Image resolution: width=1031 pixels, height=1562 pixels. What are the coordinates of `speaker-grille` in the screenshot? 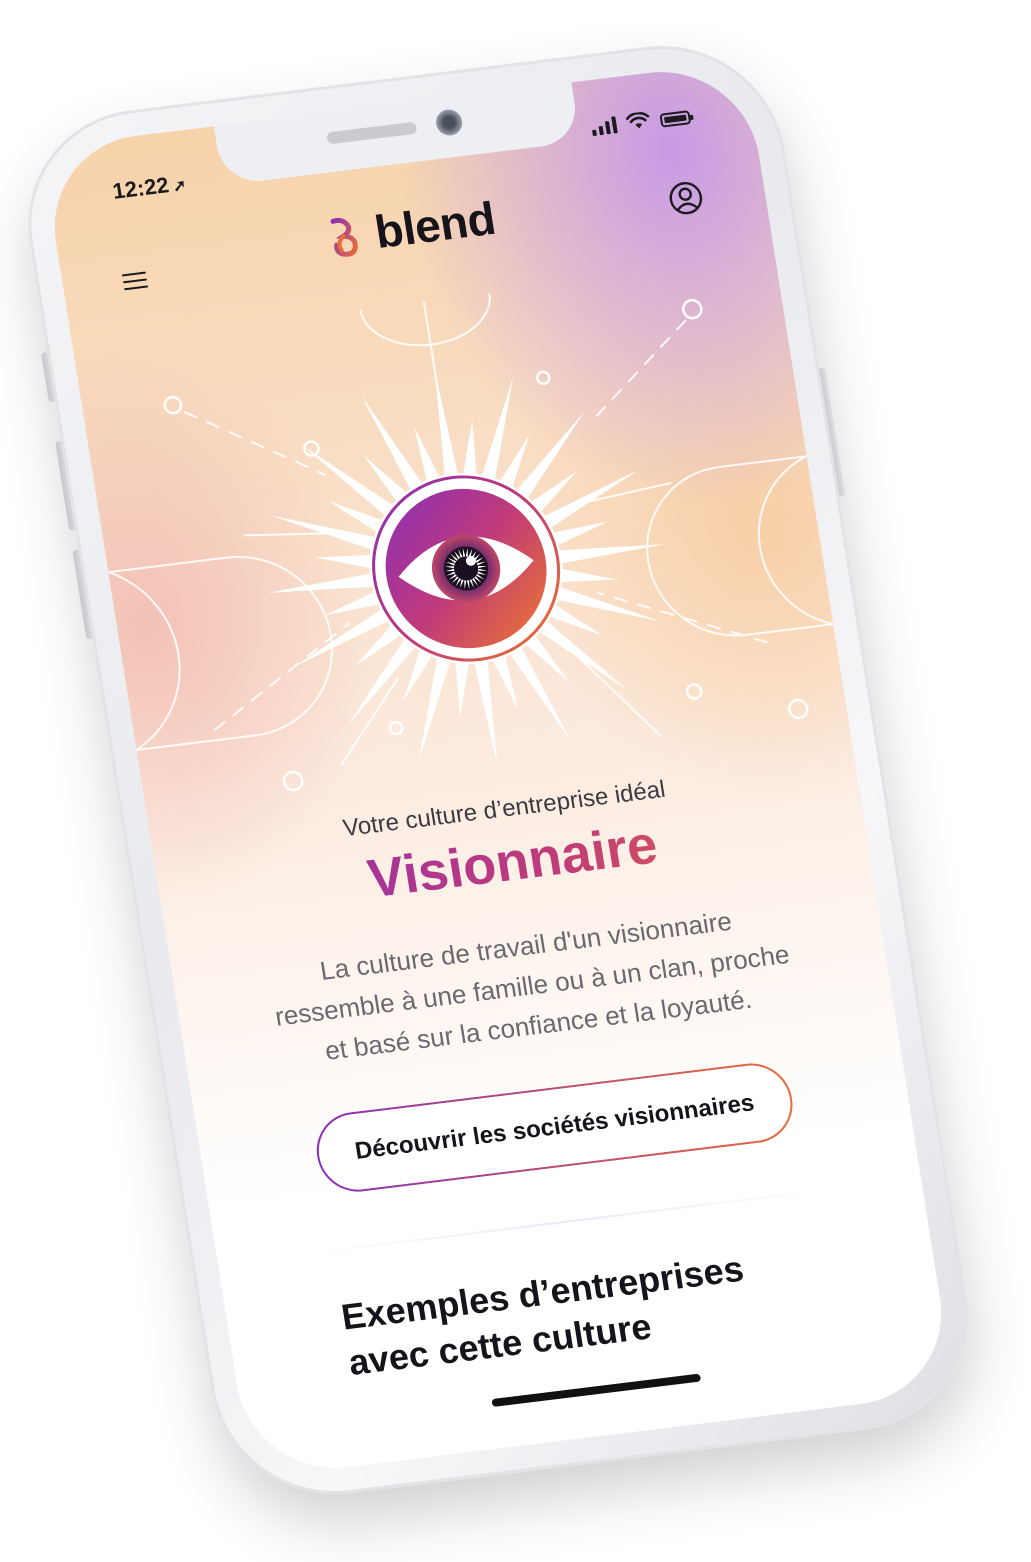 It's located at (372, 133).